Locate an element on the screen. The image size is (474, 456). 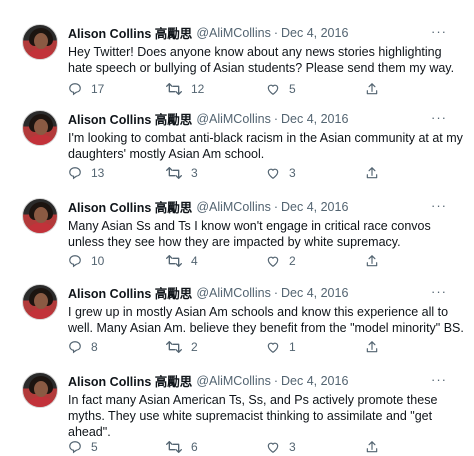
retweet-count: 2 is located at coordinates (194, 347).